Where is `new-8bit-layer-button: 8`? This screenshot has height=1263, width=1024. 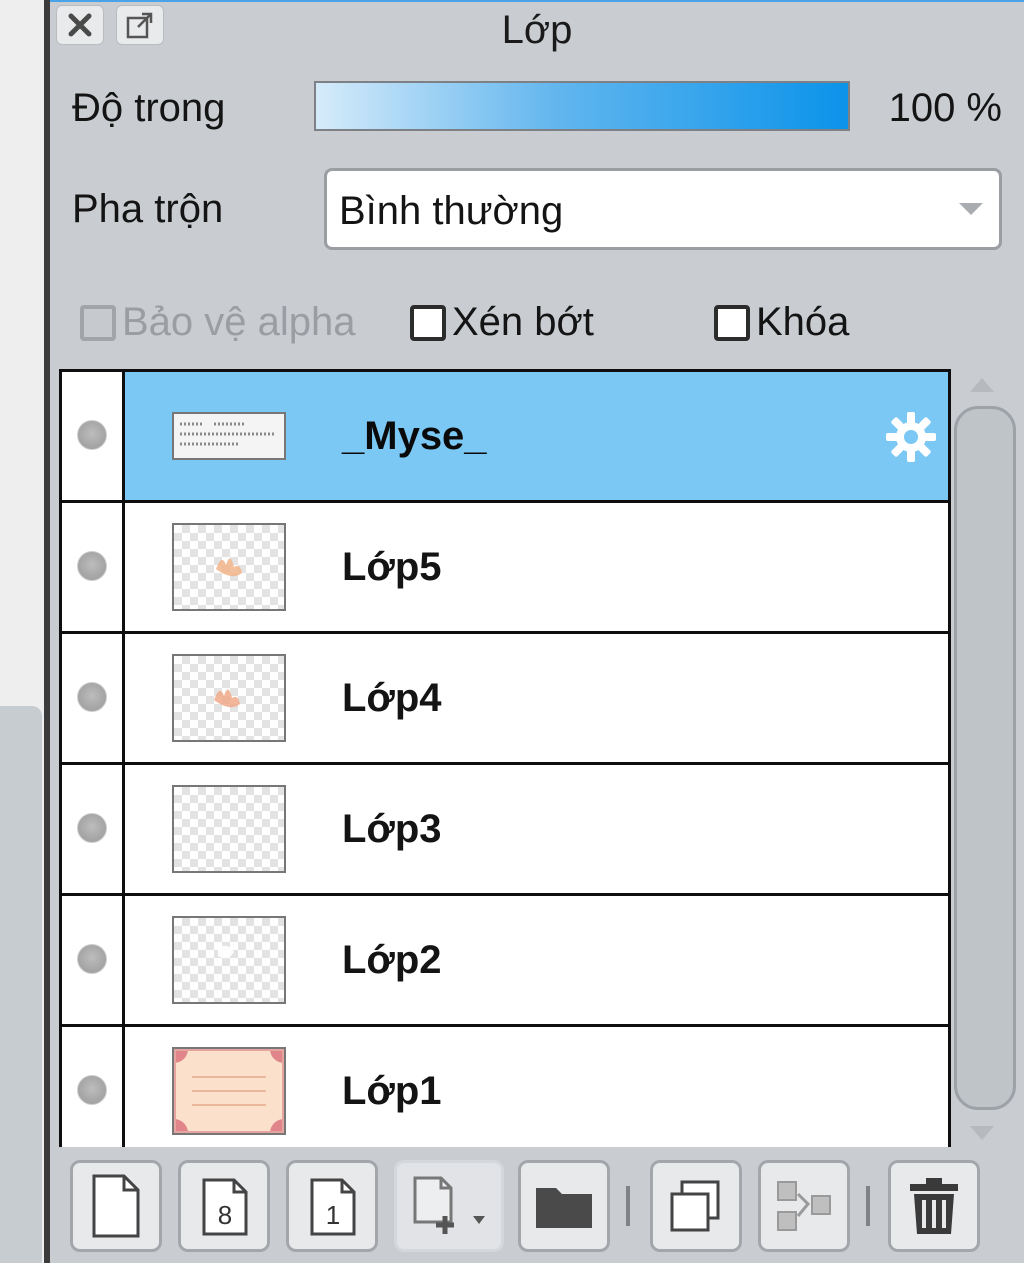 new-8bit-layer-button: 8 is located at coordinates (224, 1206).